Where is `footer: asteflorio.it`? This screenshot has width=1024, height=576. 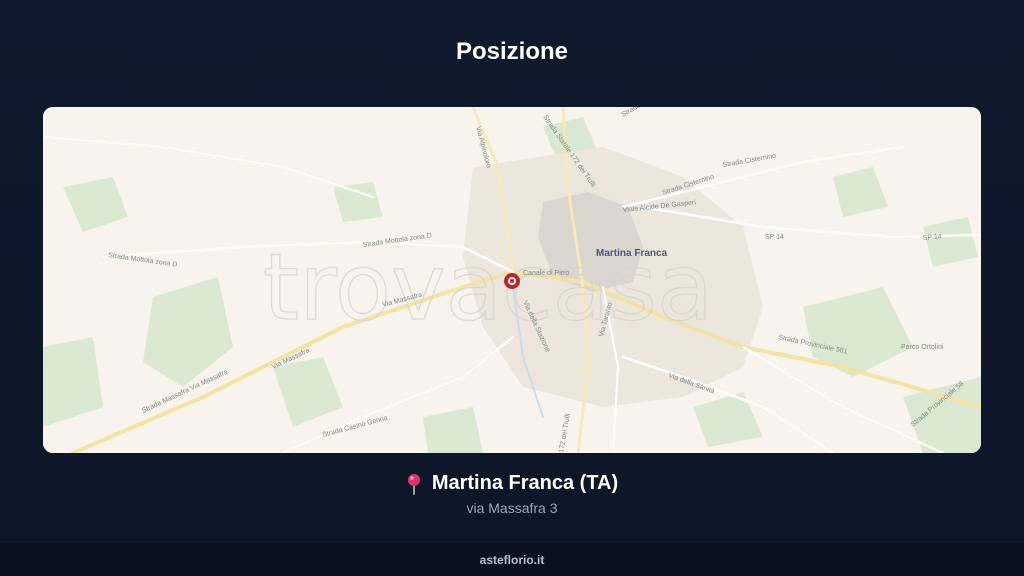
footer: asteflorio.it is located at coordinates (512, 559).